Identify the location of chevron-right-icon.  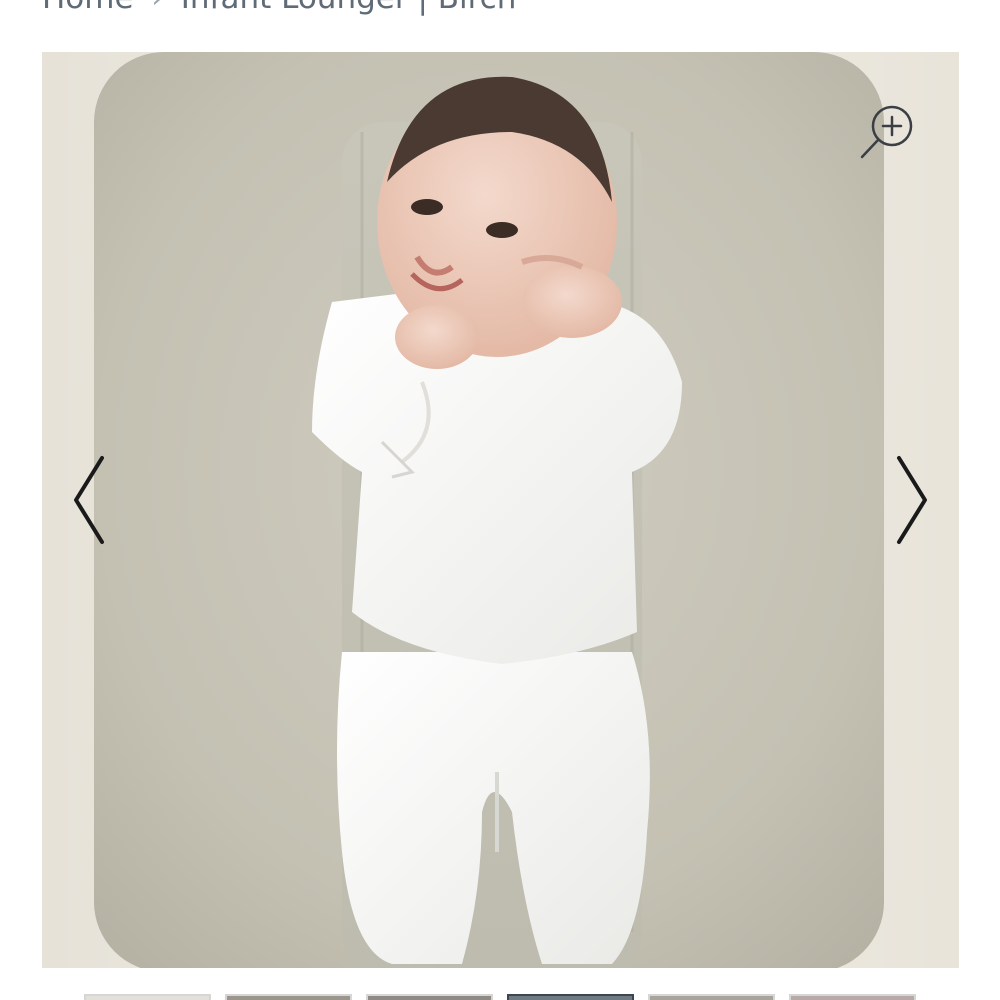
(912, 500).